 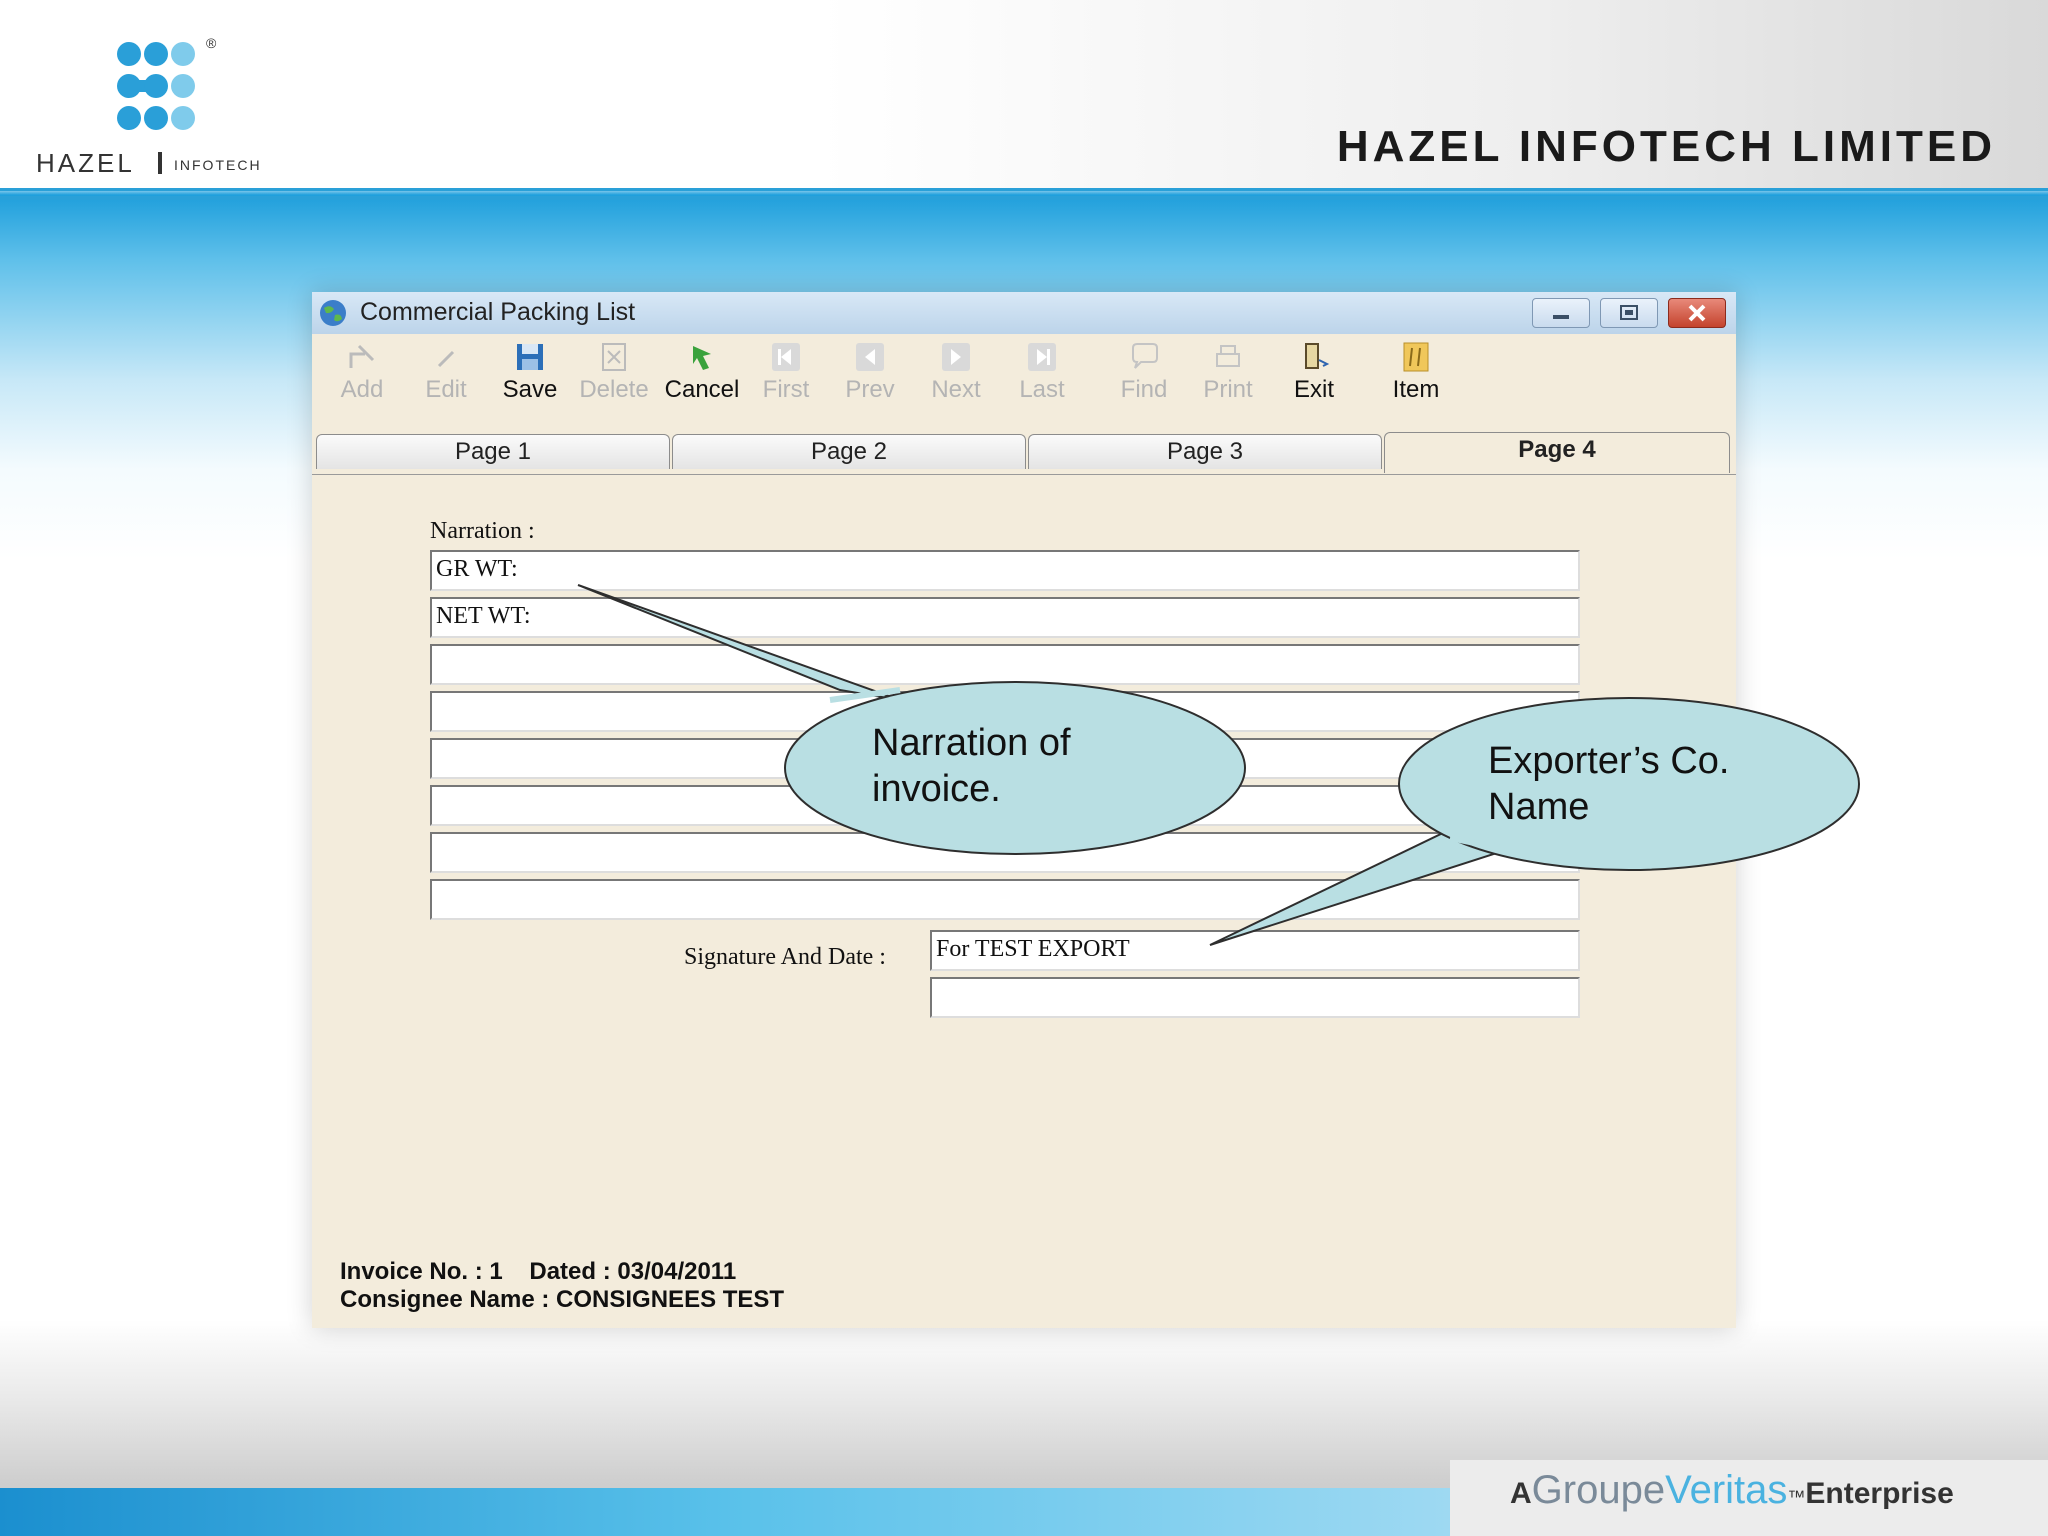 What do you see at coordinates (1609, 761) in the screenshot?
I see `exporter-callout-line-1: Exporter’s Co.` at bounding box center [1609, 761].